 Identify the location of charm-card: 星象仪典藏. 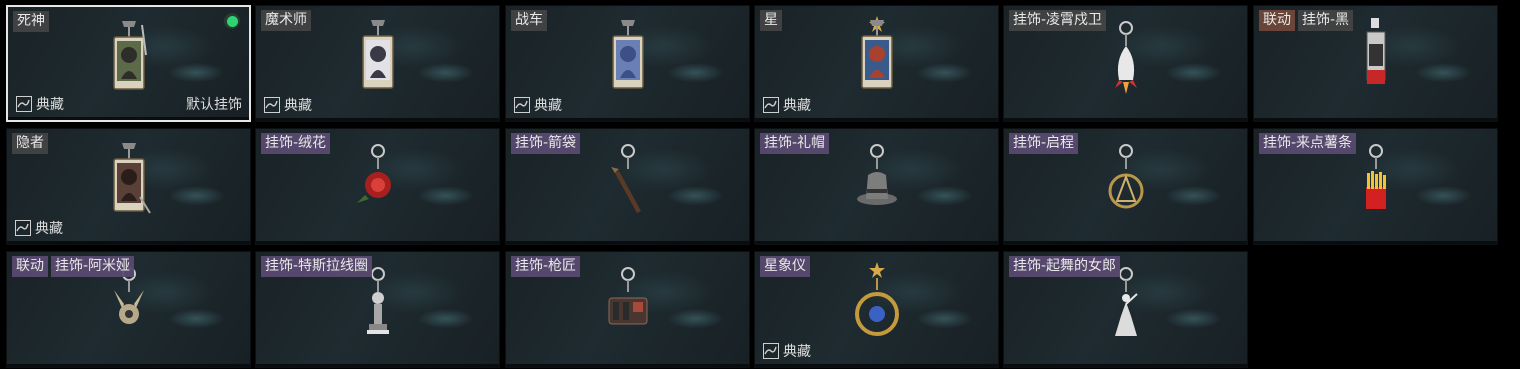
(876, 309).